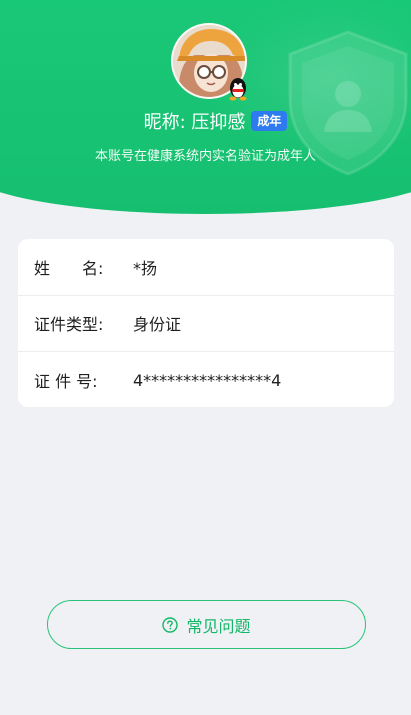  What do you see at coordinates (194, 122) in the screenshot?
I see `nickname: 昵称: 压抑感` at bounding box center [194, 122].